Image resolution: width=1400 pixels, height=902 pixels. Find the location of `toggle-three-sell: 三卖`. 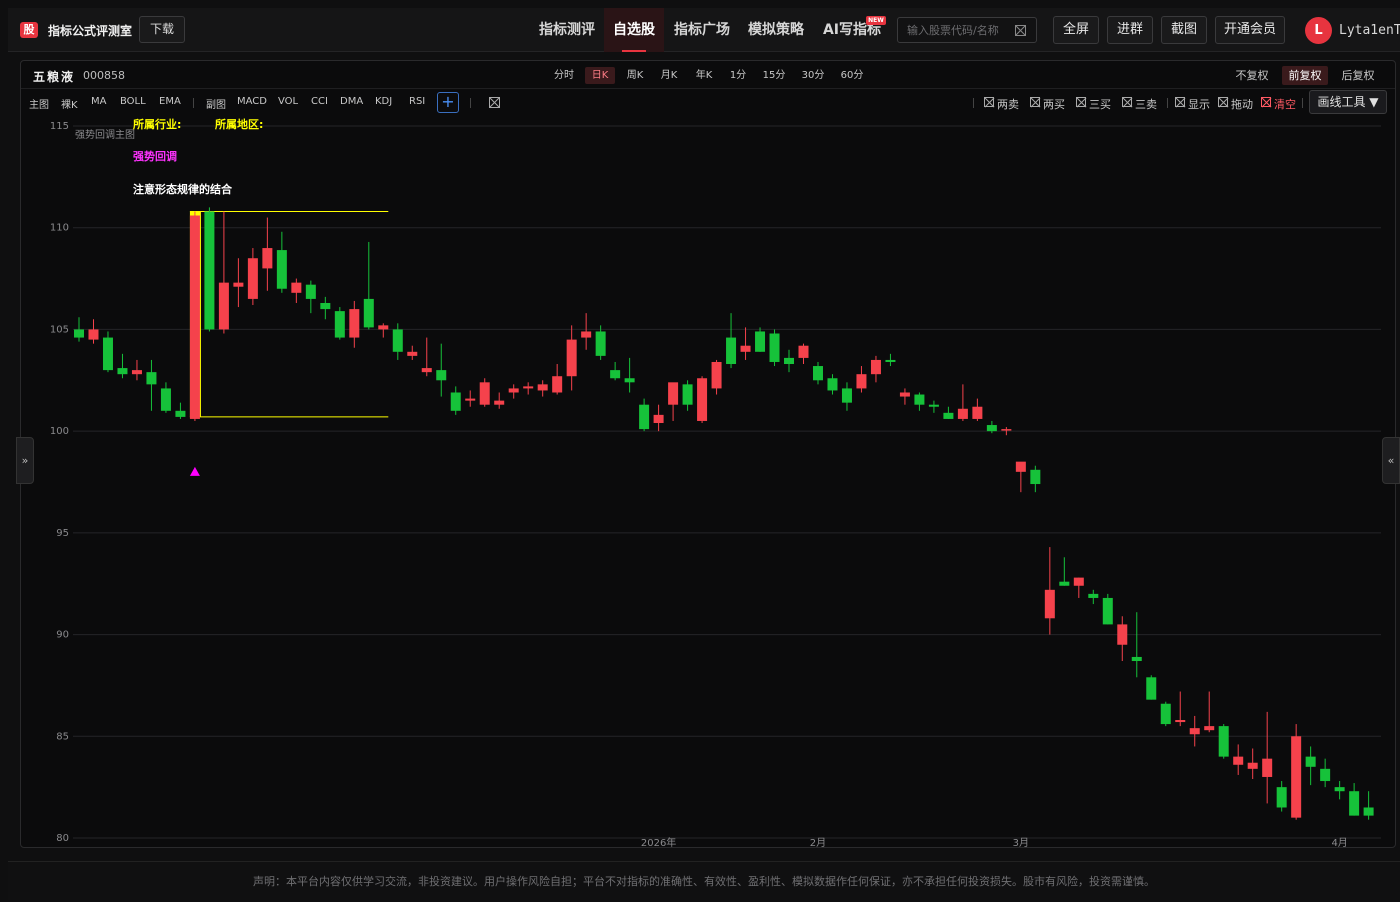

toggle-three-sell: 三卖 is located at coordinates (1139, 104).